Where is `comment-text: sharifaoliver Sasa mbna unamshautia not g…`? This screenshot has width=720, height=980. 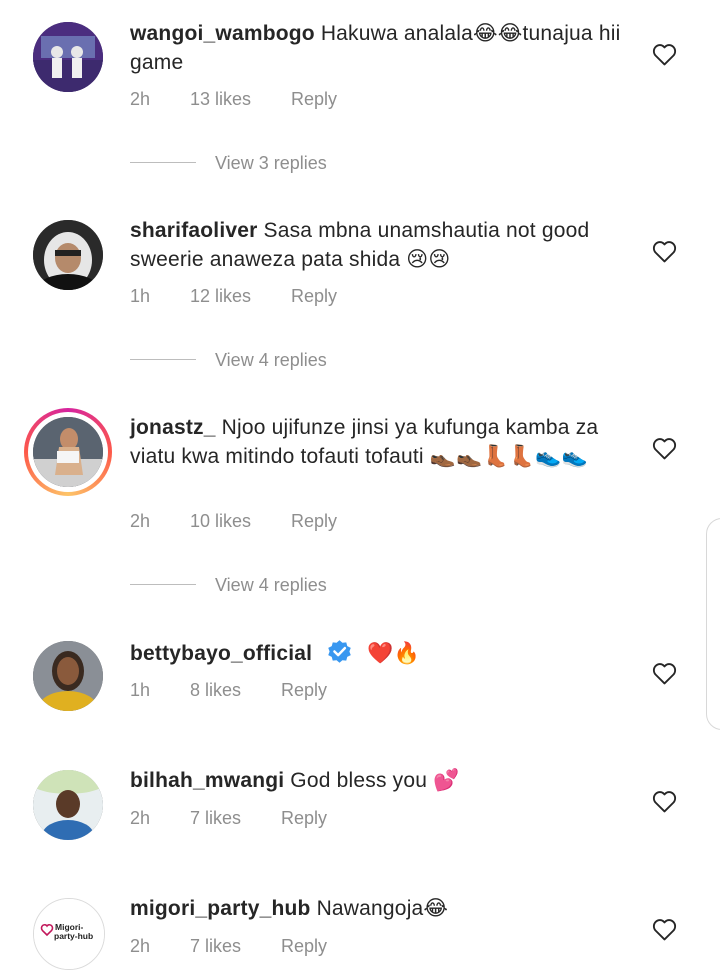
comment-text: sharifaoliver Sasa mbna unamshautia not g… is located at coordinates (377, 245).